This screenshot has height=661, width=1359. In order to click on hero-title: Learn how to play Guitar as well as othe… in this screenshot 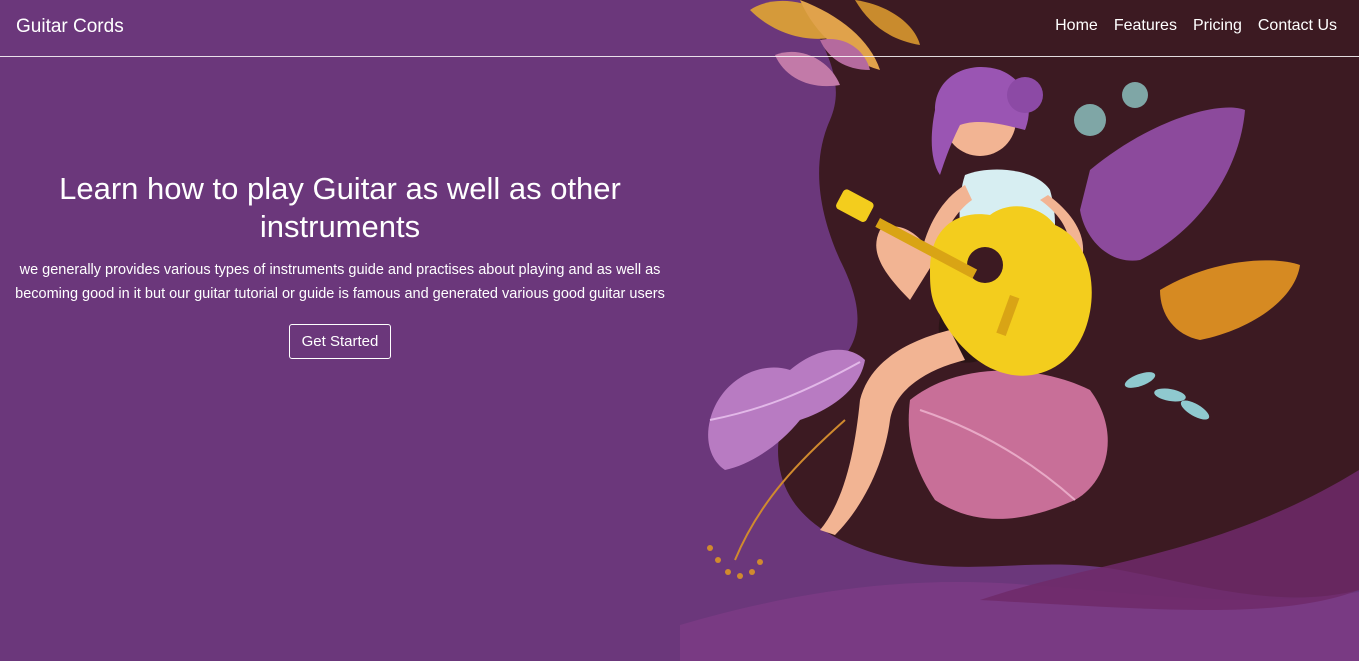, I will do `click(340, 207)`.